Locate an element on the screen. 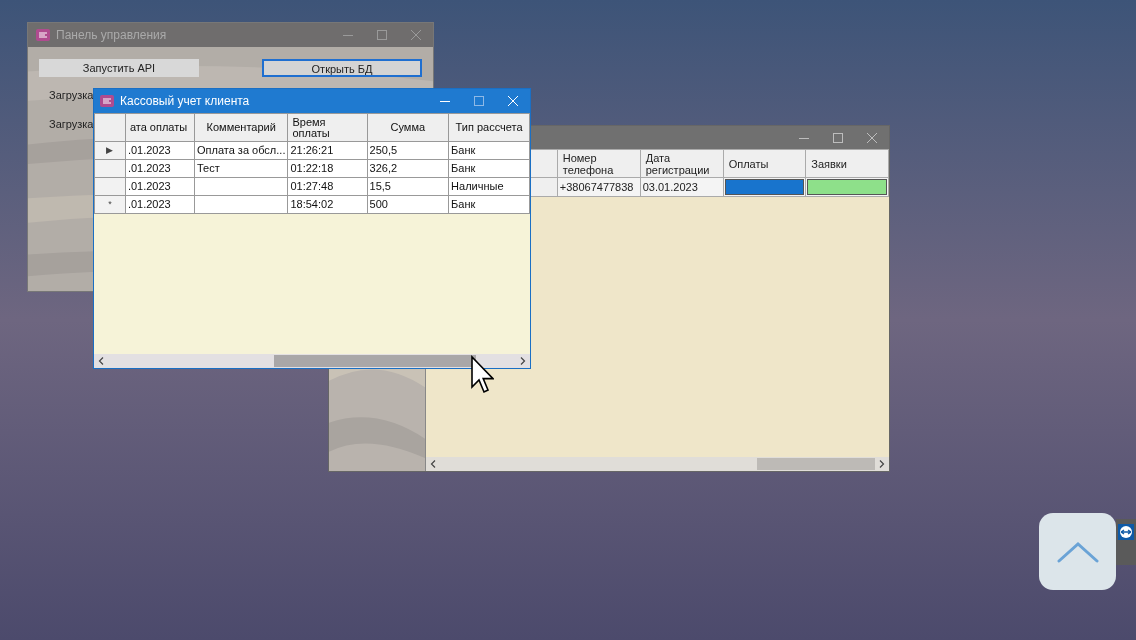  column-header: Дата регистрации is located at coordinates (682, 163).